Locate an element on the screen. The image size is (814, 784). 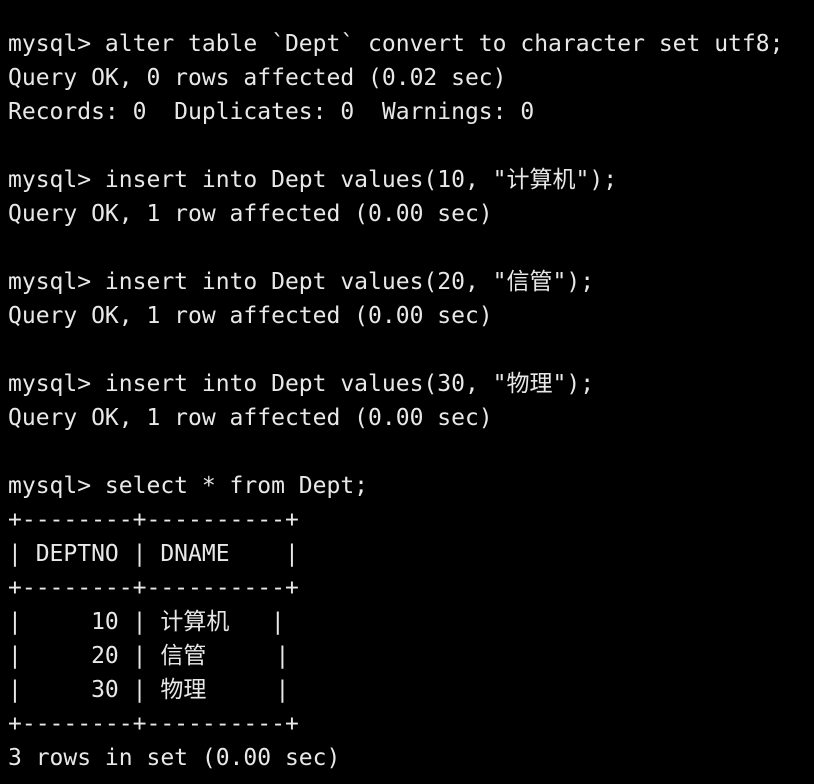
table-header-row: | DEPTNO | DNAME | is located at coordinates (153, 554).